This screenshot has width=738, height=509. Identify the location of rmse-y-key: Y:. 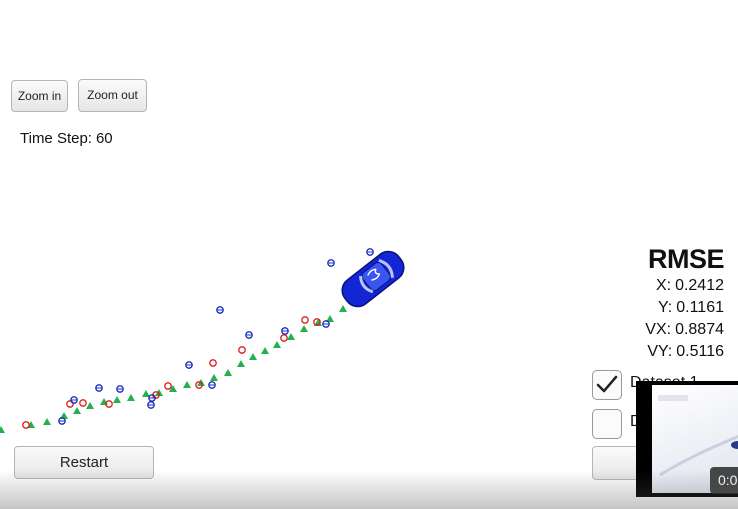
(665, 307).